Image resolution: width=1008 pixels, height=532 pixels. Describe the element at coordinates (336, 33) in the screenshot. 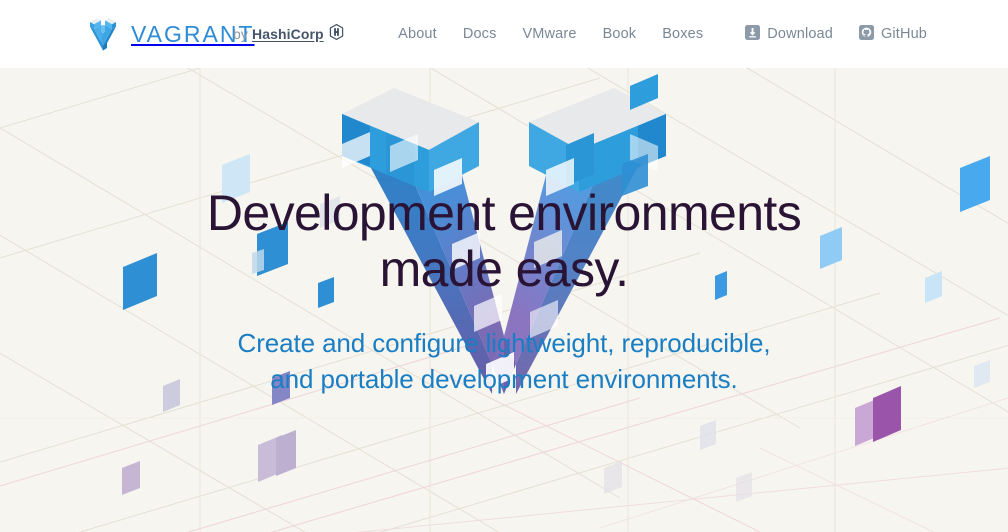

I see `hashicorp-logo-icon` at that location.